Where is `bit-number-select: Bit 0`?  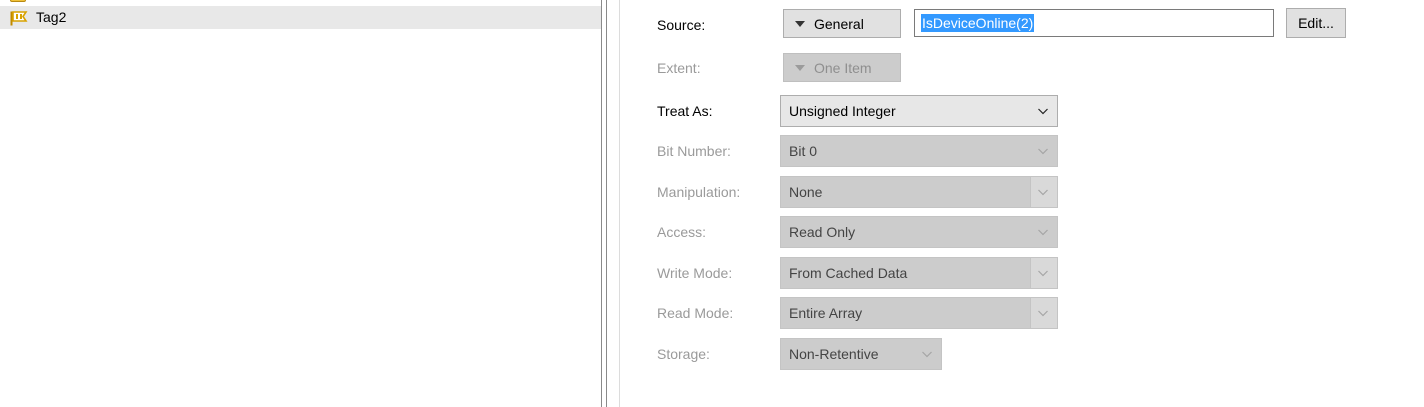 bit-number-select: Bit 0 is located at coordinates (919, 151).